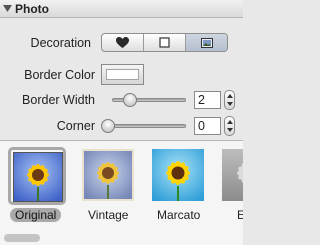 The height and width of the screenshot is (245, 320). What do you see at coordinates (60, 43) in the screenshot?
I see `decoration-label: Decoration` at bounding box center [60, 43].